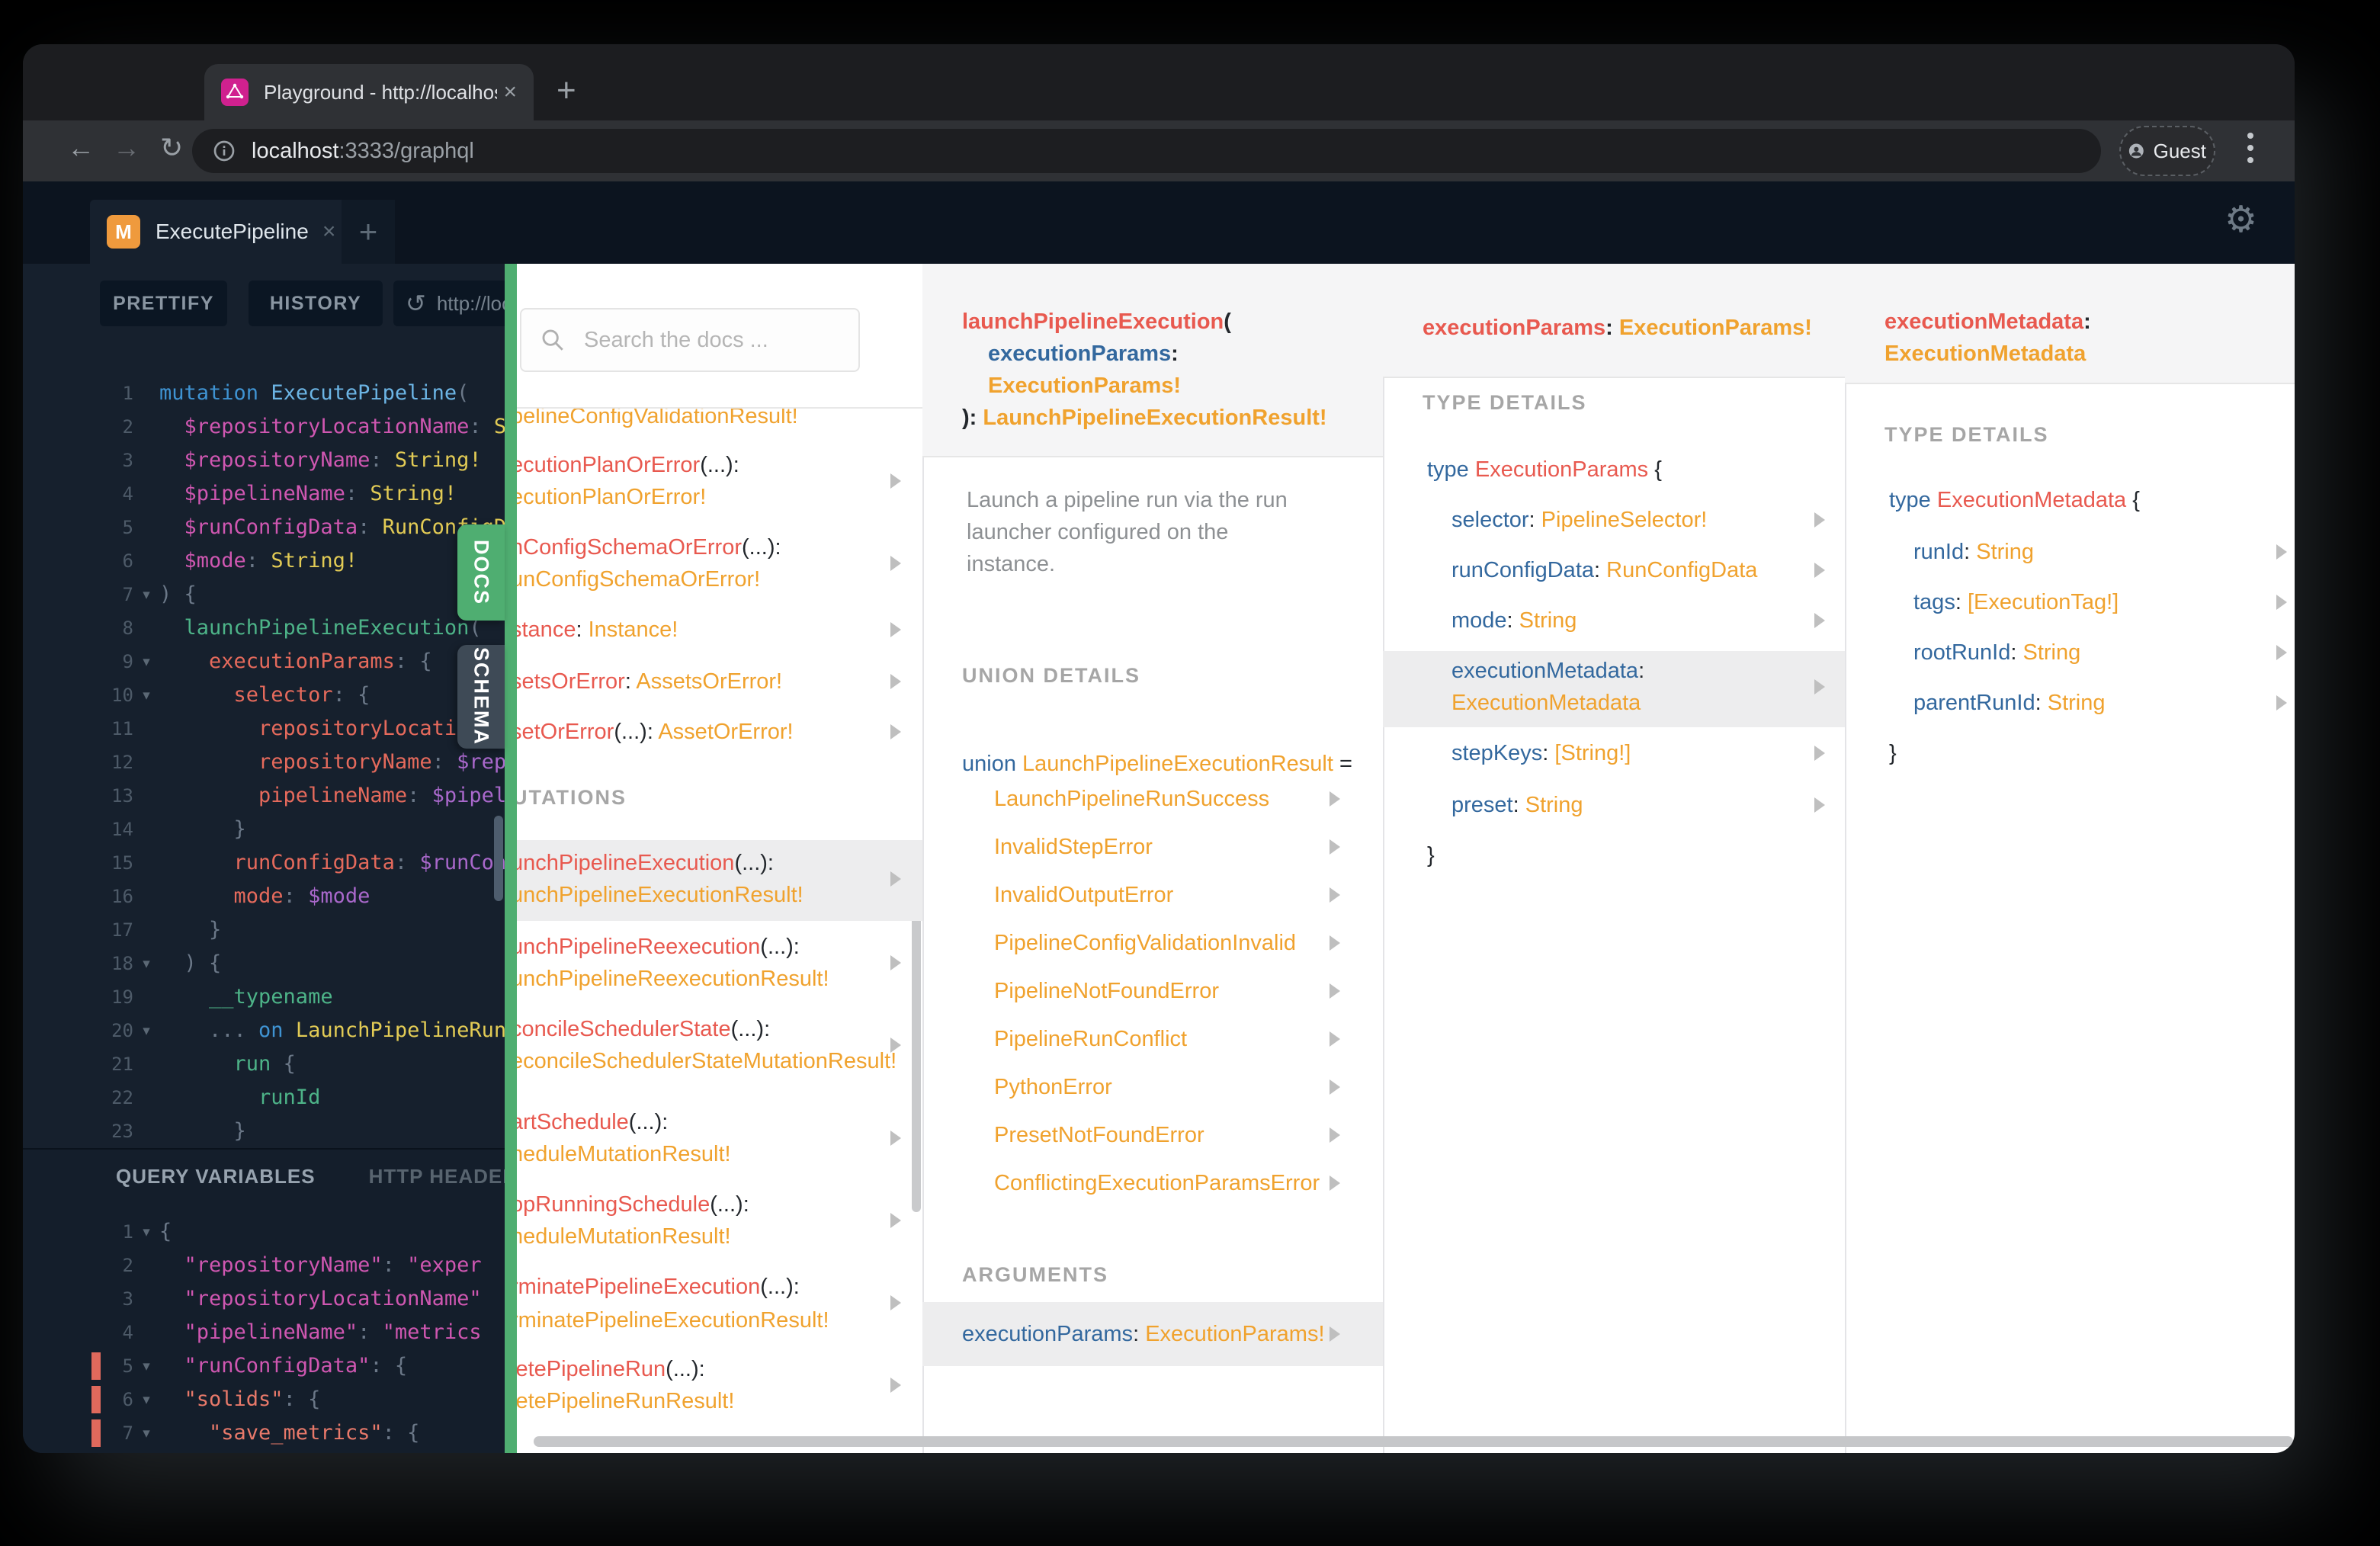 Image resolution: width=2380 pixels, height=1546 pixels. Describe the element at coordinates (592, 1122) in the screenshot. I see `docs-item: artSchedule(...):` at that location.